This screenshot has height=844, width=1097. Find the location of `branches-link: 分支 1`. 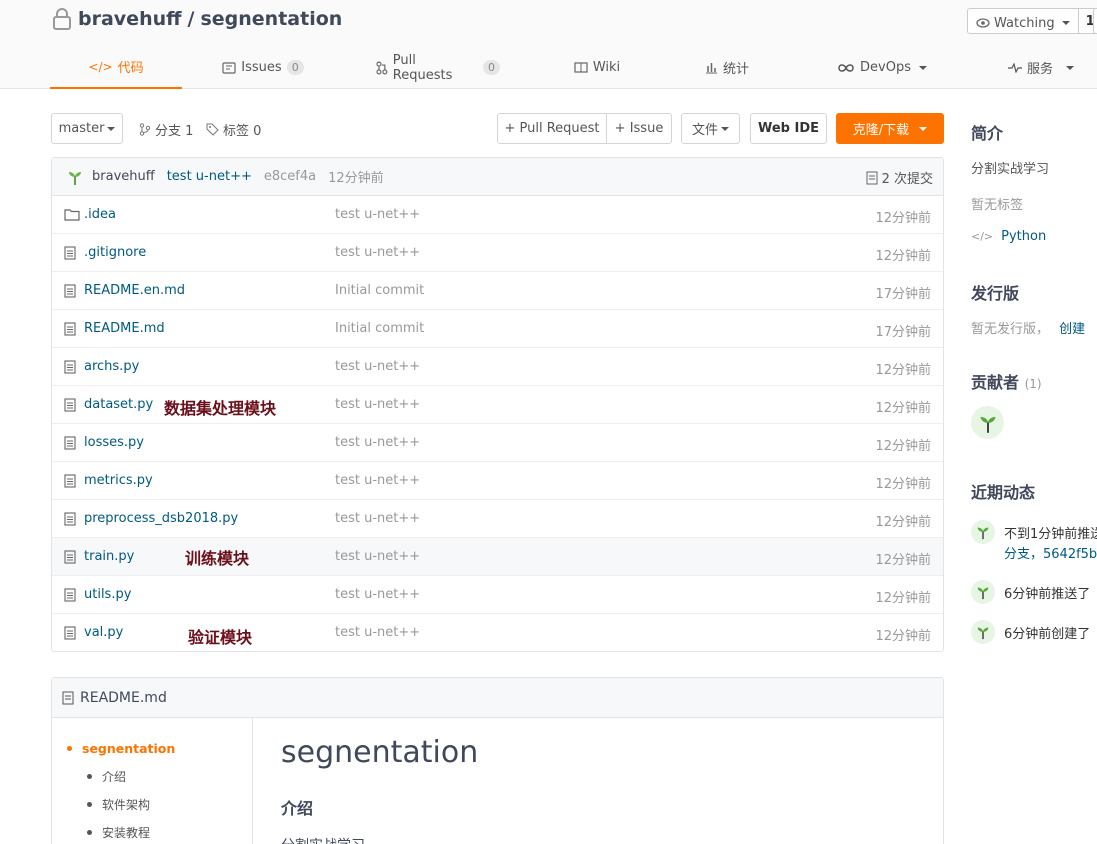

branches-link: 分支 1 is located at coordinates (166, 129).